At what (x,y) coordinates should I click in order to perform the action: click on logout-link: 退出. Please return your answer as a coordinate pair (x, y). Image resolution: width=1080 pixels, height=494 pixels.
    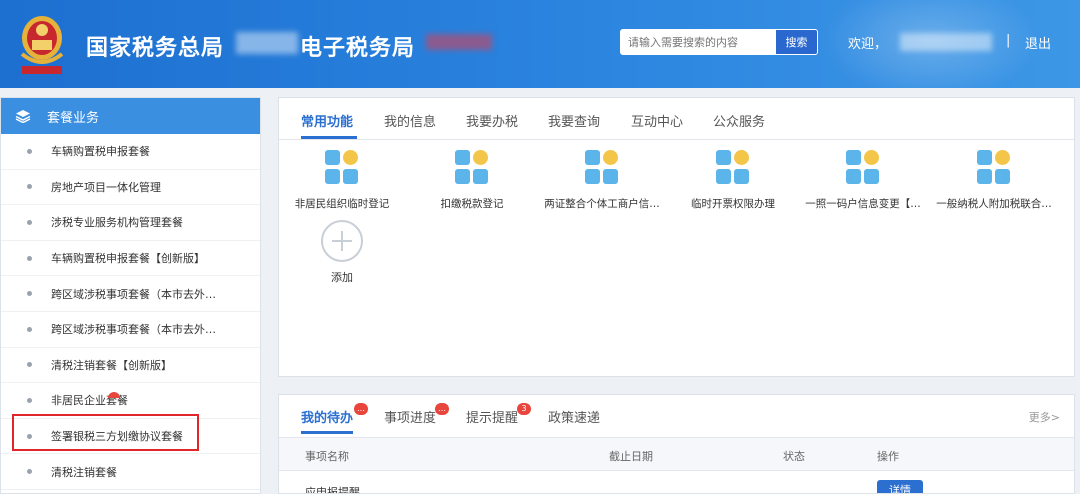
    Looking at the image, I should click on (1038, 42).